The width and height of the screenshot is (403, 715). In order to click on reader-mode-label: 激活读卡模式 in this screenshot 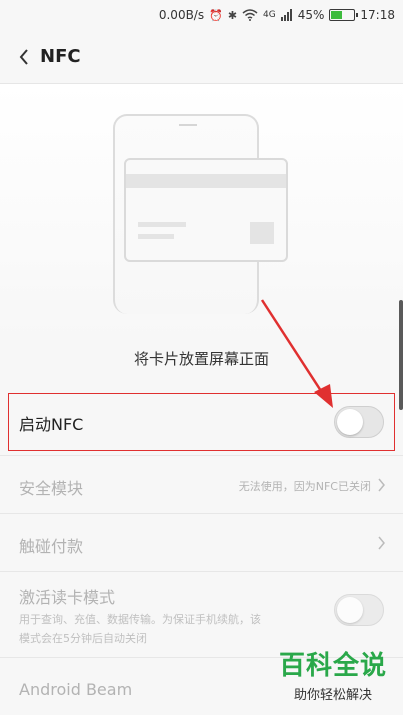, I will do `click(67, 597)`.